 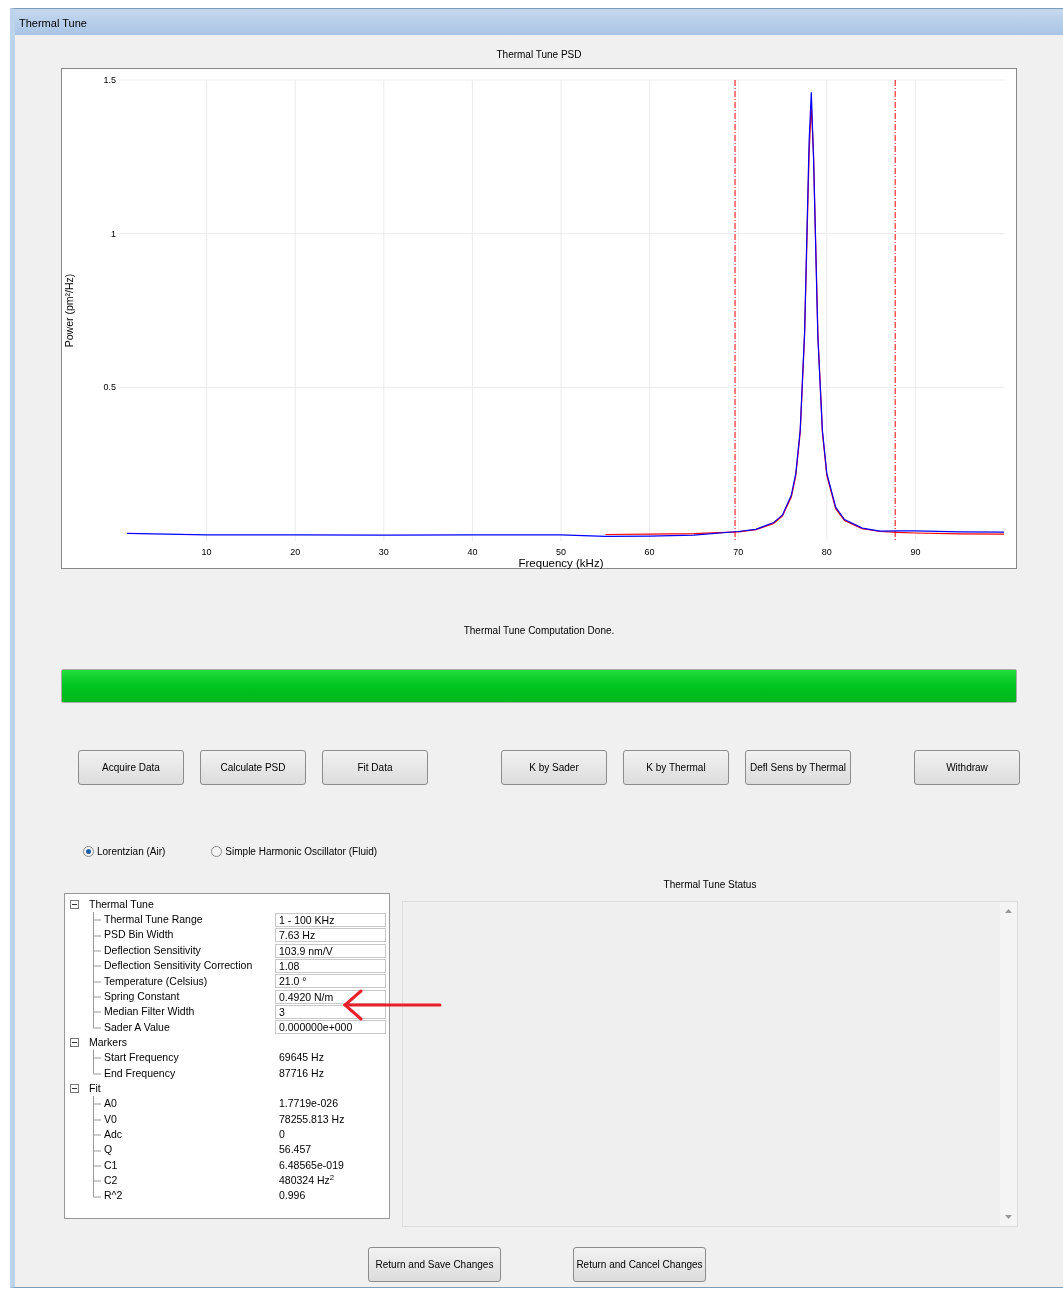 What do you see at coordinates (330, 935) in the screenshot?
I see `value-field: 7.63 Hz` at bounding box center [330, 935].